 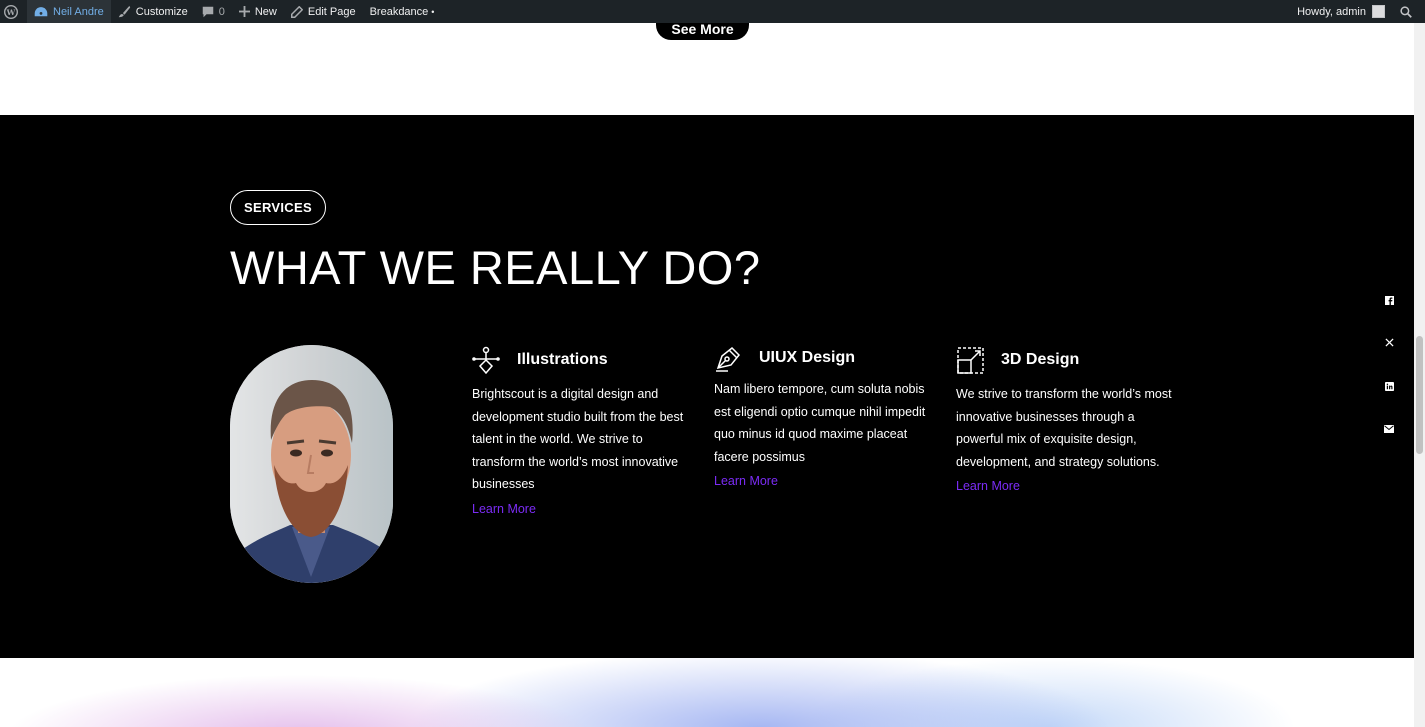 I want to click on breakdance-label: Breakdance, so click(x=399, y=11).